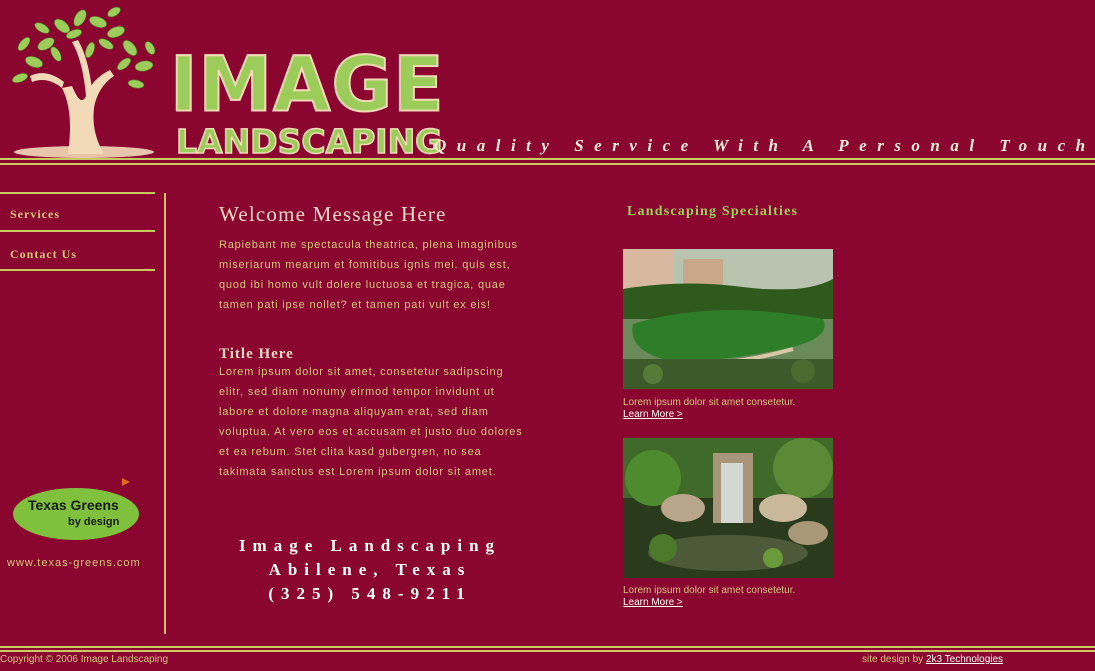  Describe the element at coordinates (84, 82) in the screenshot. I see `tree-logo-icon` at that location.